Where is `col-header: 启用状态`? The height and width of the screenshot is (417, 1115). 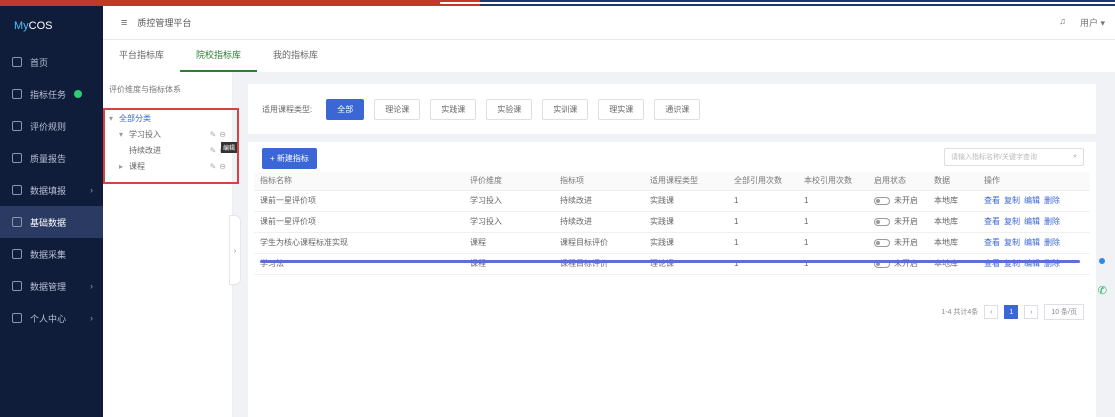 col-header: 启用状态 is located at coordinates (898, 181).